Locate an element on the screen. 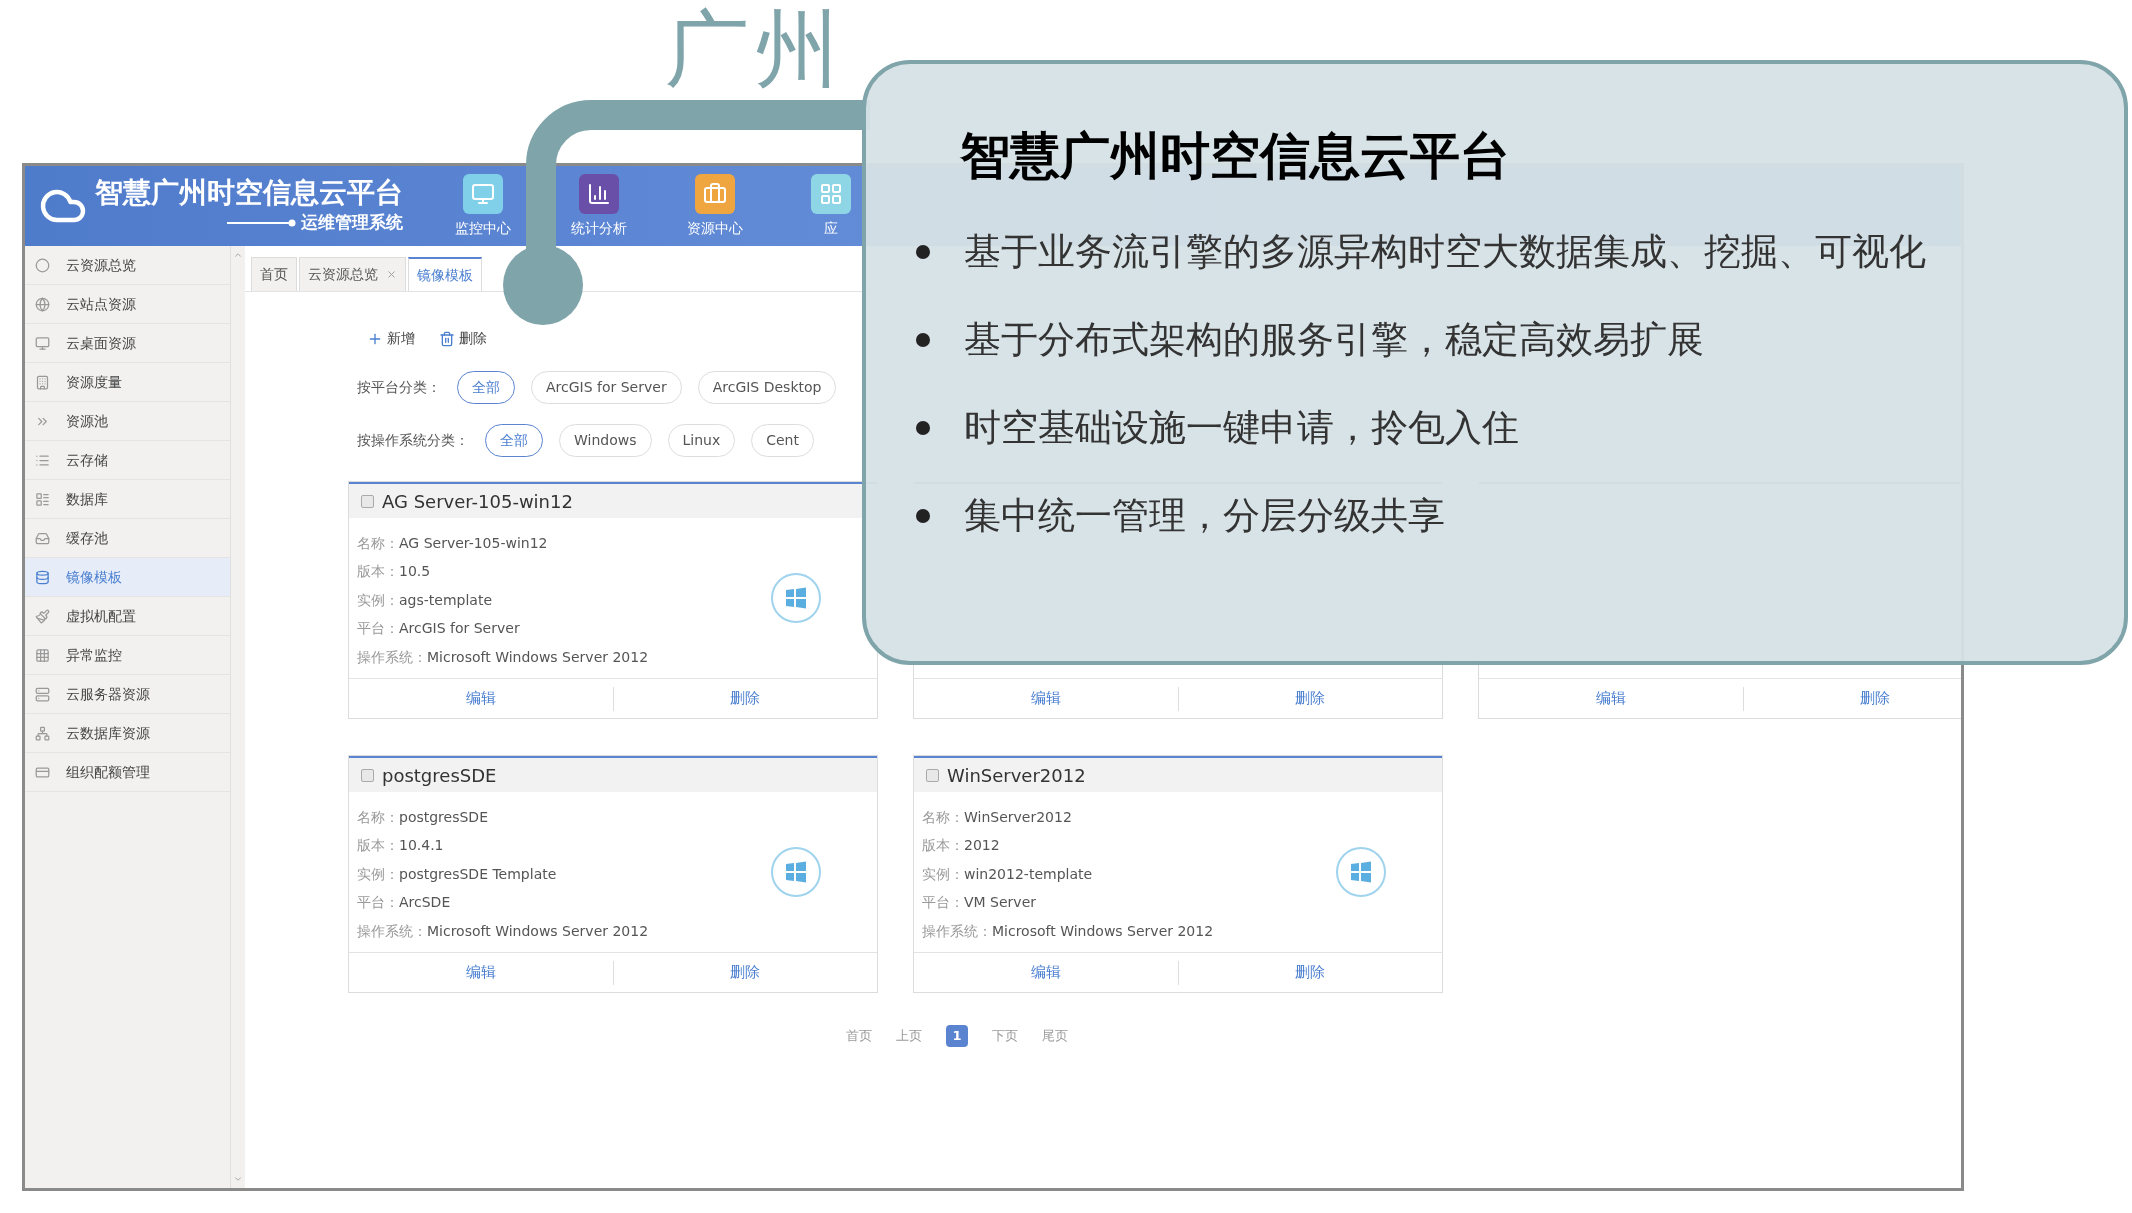 The width and height of the screenshot is (2132, 1213). page-number: 1 is located at coordinates (957, 1036).